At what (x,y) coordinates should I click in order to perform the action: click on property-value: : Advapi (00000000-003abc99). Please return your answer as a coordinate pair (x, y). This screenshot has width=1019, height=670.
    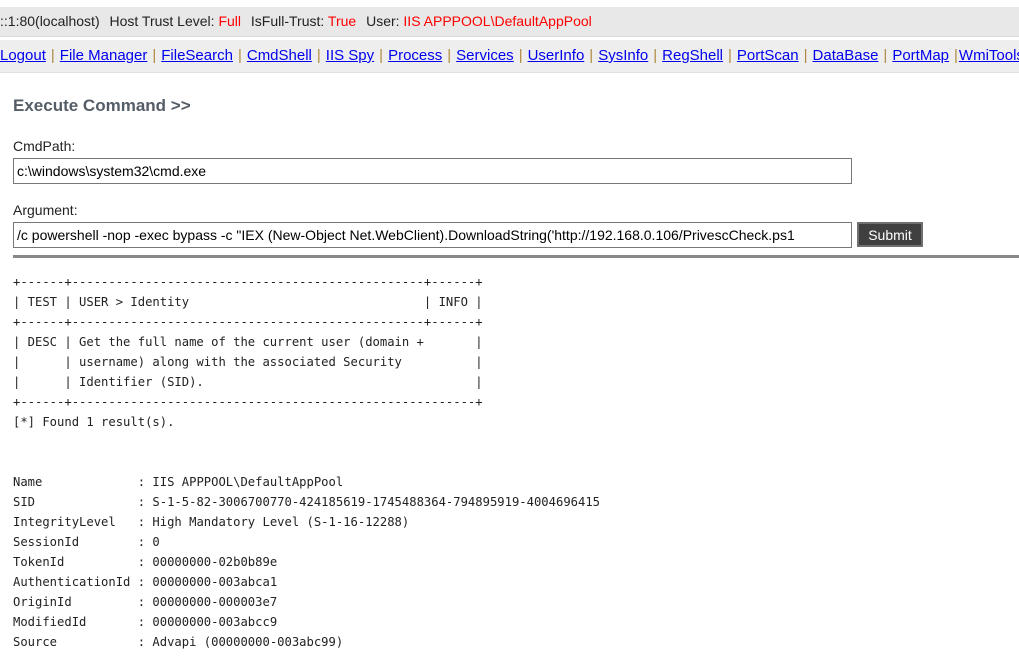
    Looking at the image, I should click on (240, 642).